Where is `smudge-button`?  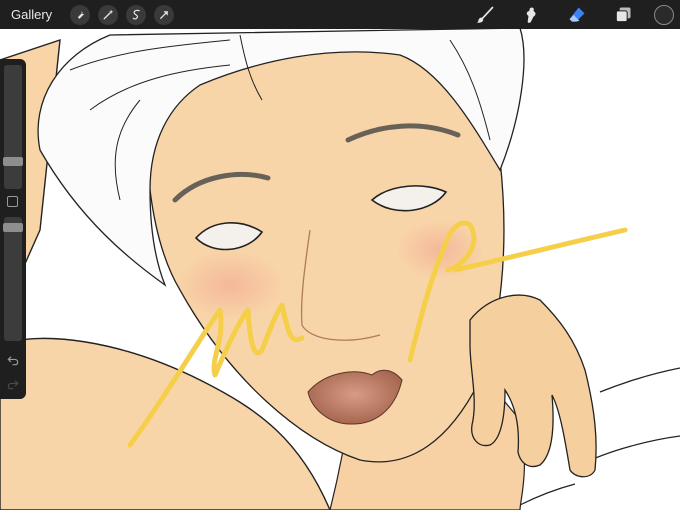
smudge-button is located at coordinates (531, 15).